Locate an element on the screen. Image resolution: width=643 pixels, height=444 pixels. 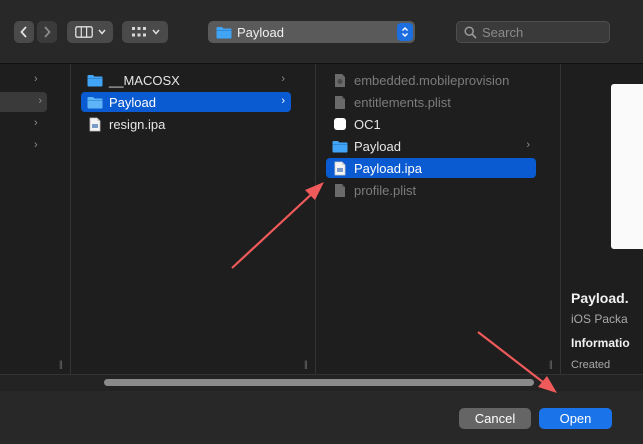
list-item-label: resign.ipa is located at coordinates (137, 124).